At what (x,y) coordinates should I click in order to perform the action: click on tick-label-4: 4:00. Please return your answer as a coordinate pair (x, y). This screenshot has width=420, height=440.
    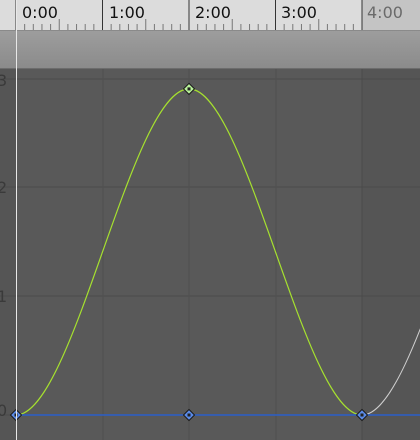
    Looking at the image, I should click on (385, 12).